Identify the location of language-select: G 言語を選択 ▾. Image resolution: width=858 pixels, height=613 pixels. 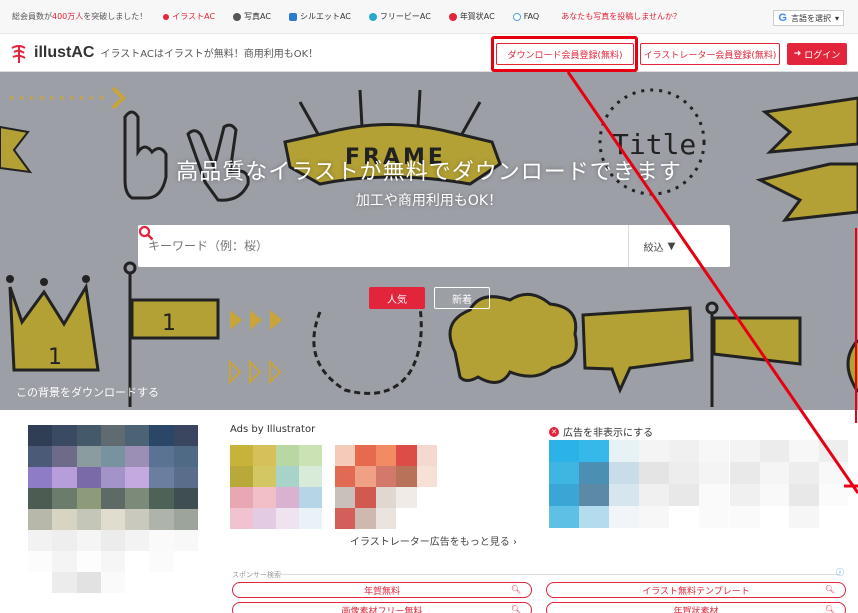
(808, 18).